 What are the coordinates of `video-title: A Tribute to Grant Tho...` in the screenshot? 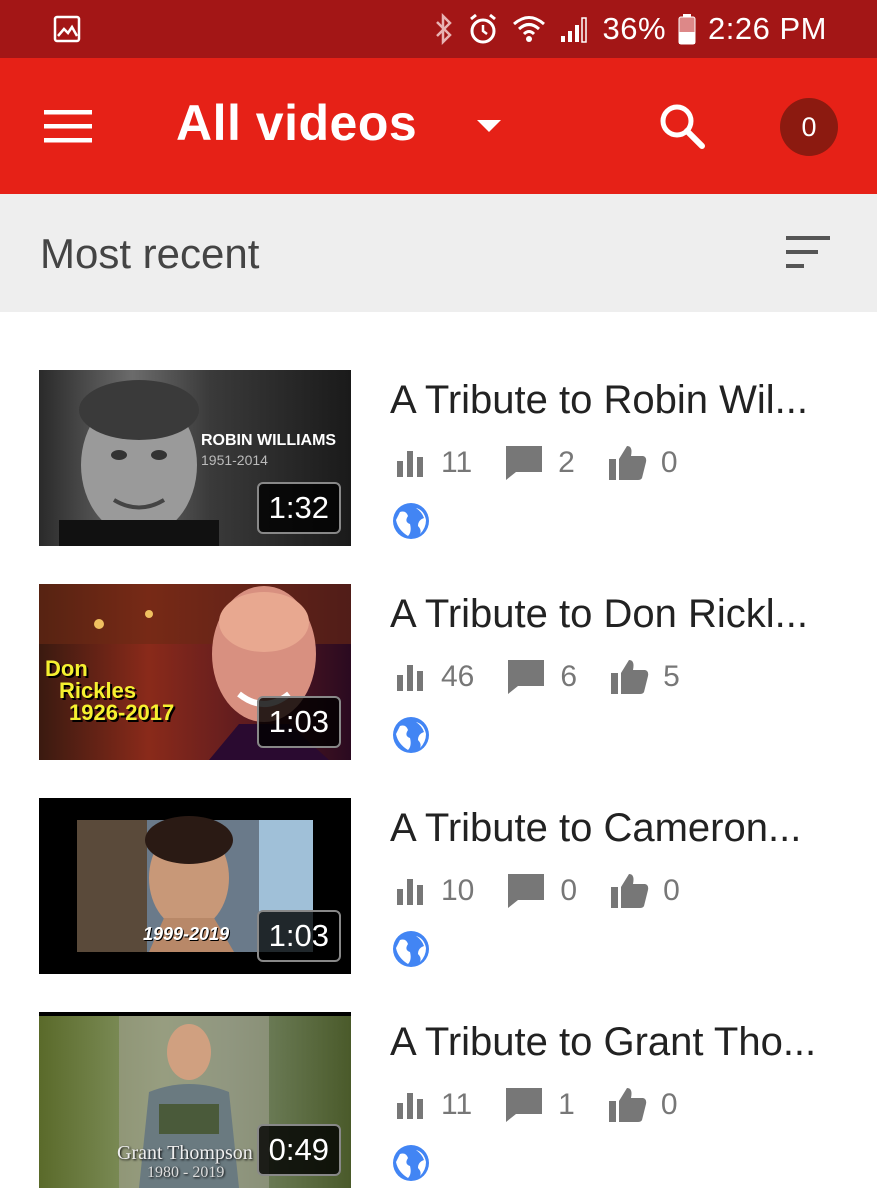 It's located at (620, 1042).